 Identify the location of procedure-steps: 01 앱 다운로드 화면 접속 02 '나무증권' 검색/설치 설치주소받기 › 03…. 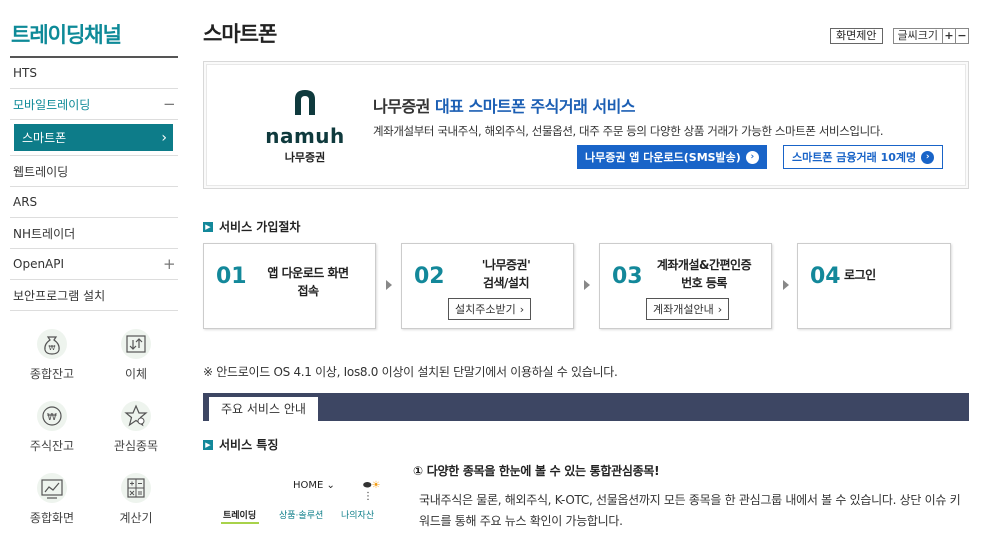
(586, 286).